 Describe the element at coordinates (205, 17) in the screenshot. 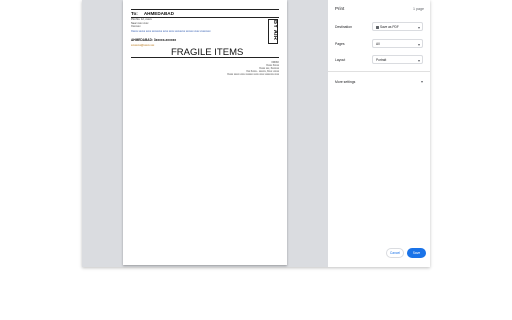

I see `to-underline` at that location.